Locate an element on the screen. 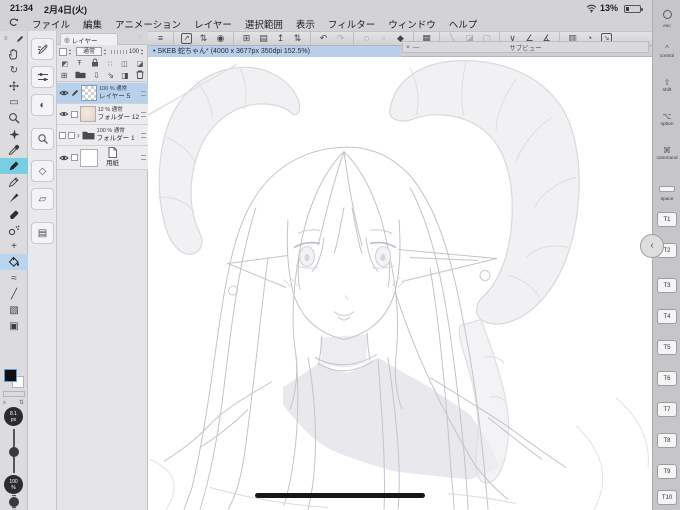 The width and height of the screenshot is (680, 510). t6-key: T6 is located at coordinates (667, 378).